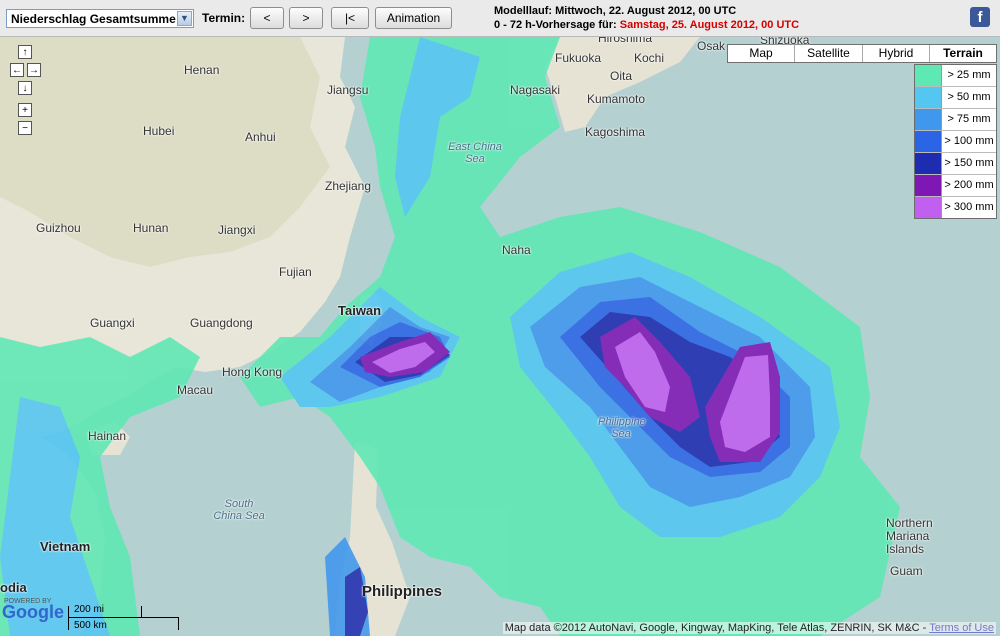  What do you see at coordinates (969, 163) in the screenshot?
I see `legend-label: > 150 mm` at bounding box center [969, 163].